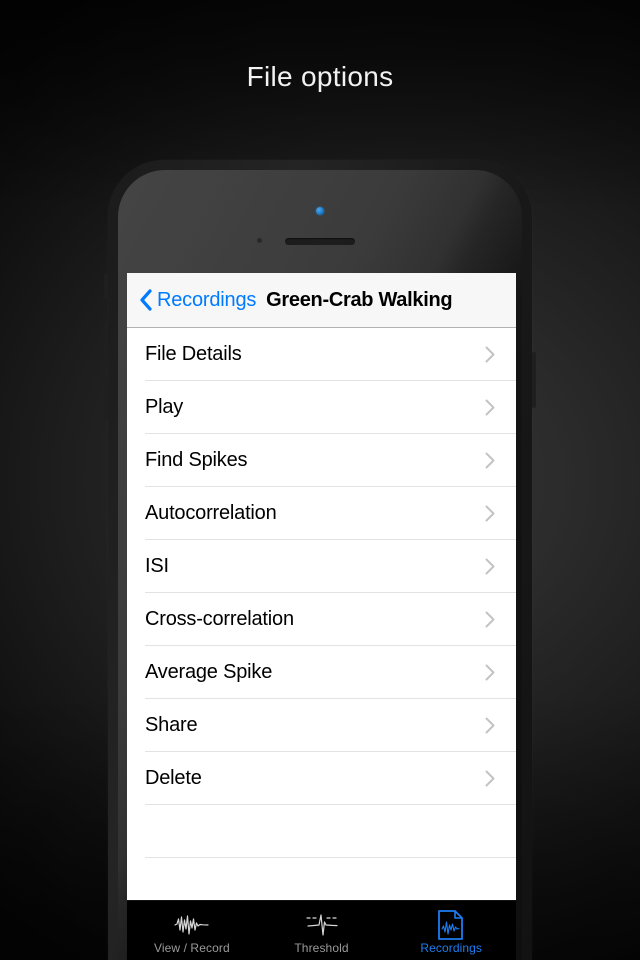  Describe the element at coordinates (330, 460) in the screenshot. I see `list-item-find-spikes: Find Spikes` at that location.